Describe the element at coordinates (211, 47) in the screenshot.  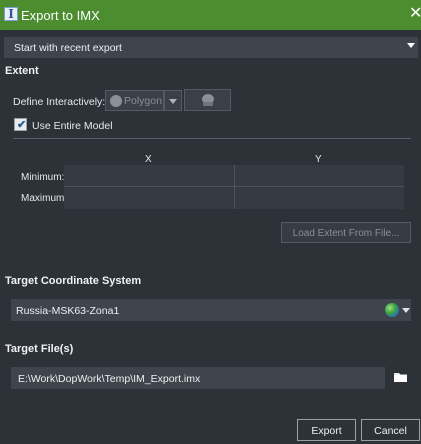
I see `recent-export-dropdown: Start with recent export` at that location.